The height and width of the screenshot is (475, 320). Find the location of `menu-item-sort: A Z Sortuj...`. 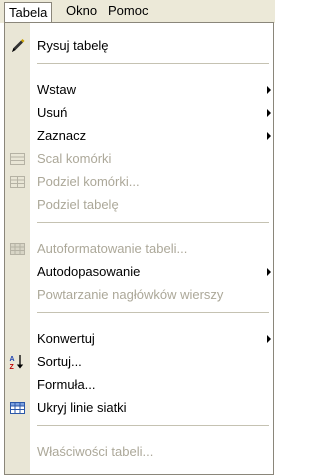

menu-item-sort: A Z Sortuj... is located at coordinates (139, 362).